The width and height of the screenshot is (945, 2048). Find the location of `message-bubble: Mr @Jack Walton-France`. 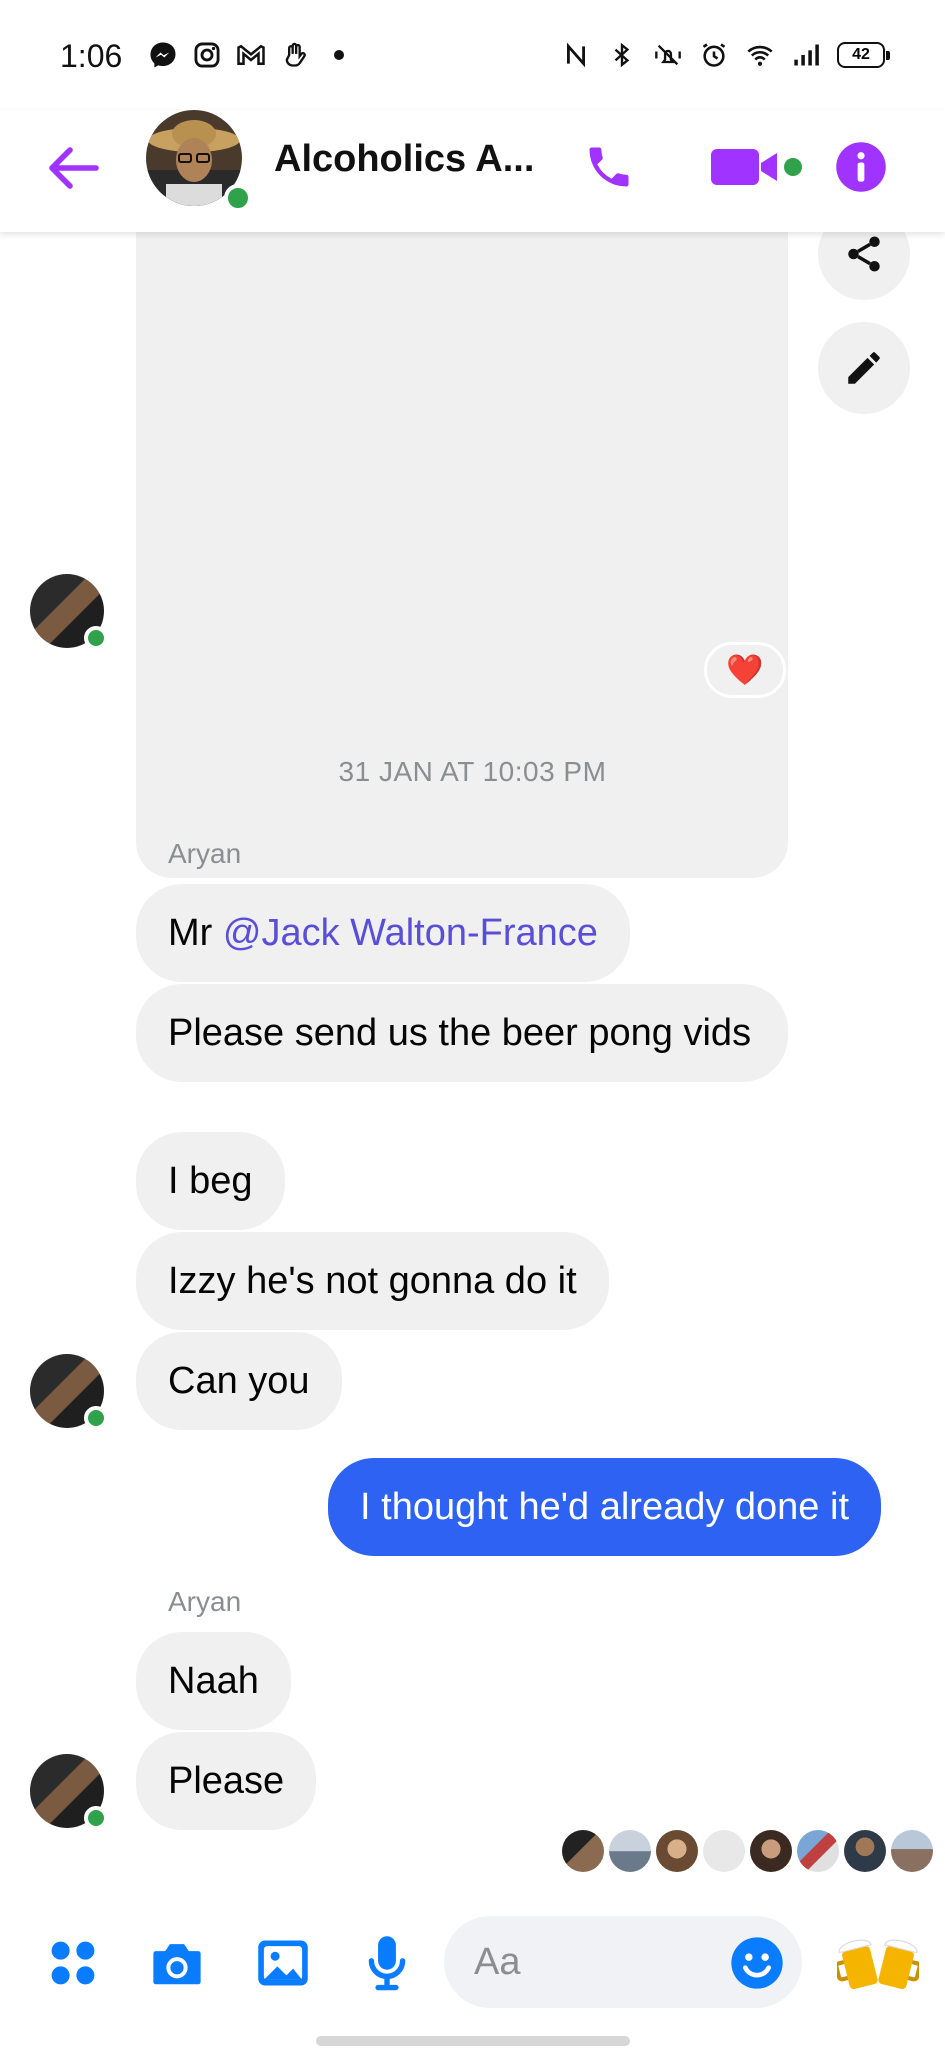

message-bubble: Mr @Jack Walton-France is located at coordinates (383, 933).